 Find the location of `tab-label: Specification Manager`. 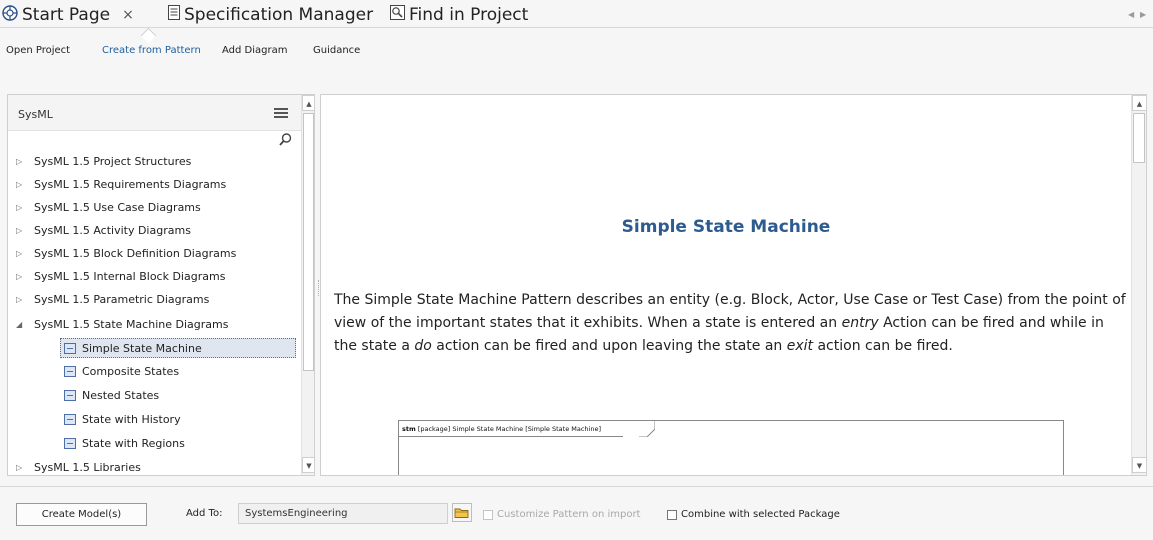

tab-label: Specification Manager is located at coordinates (279, 15).